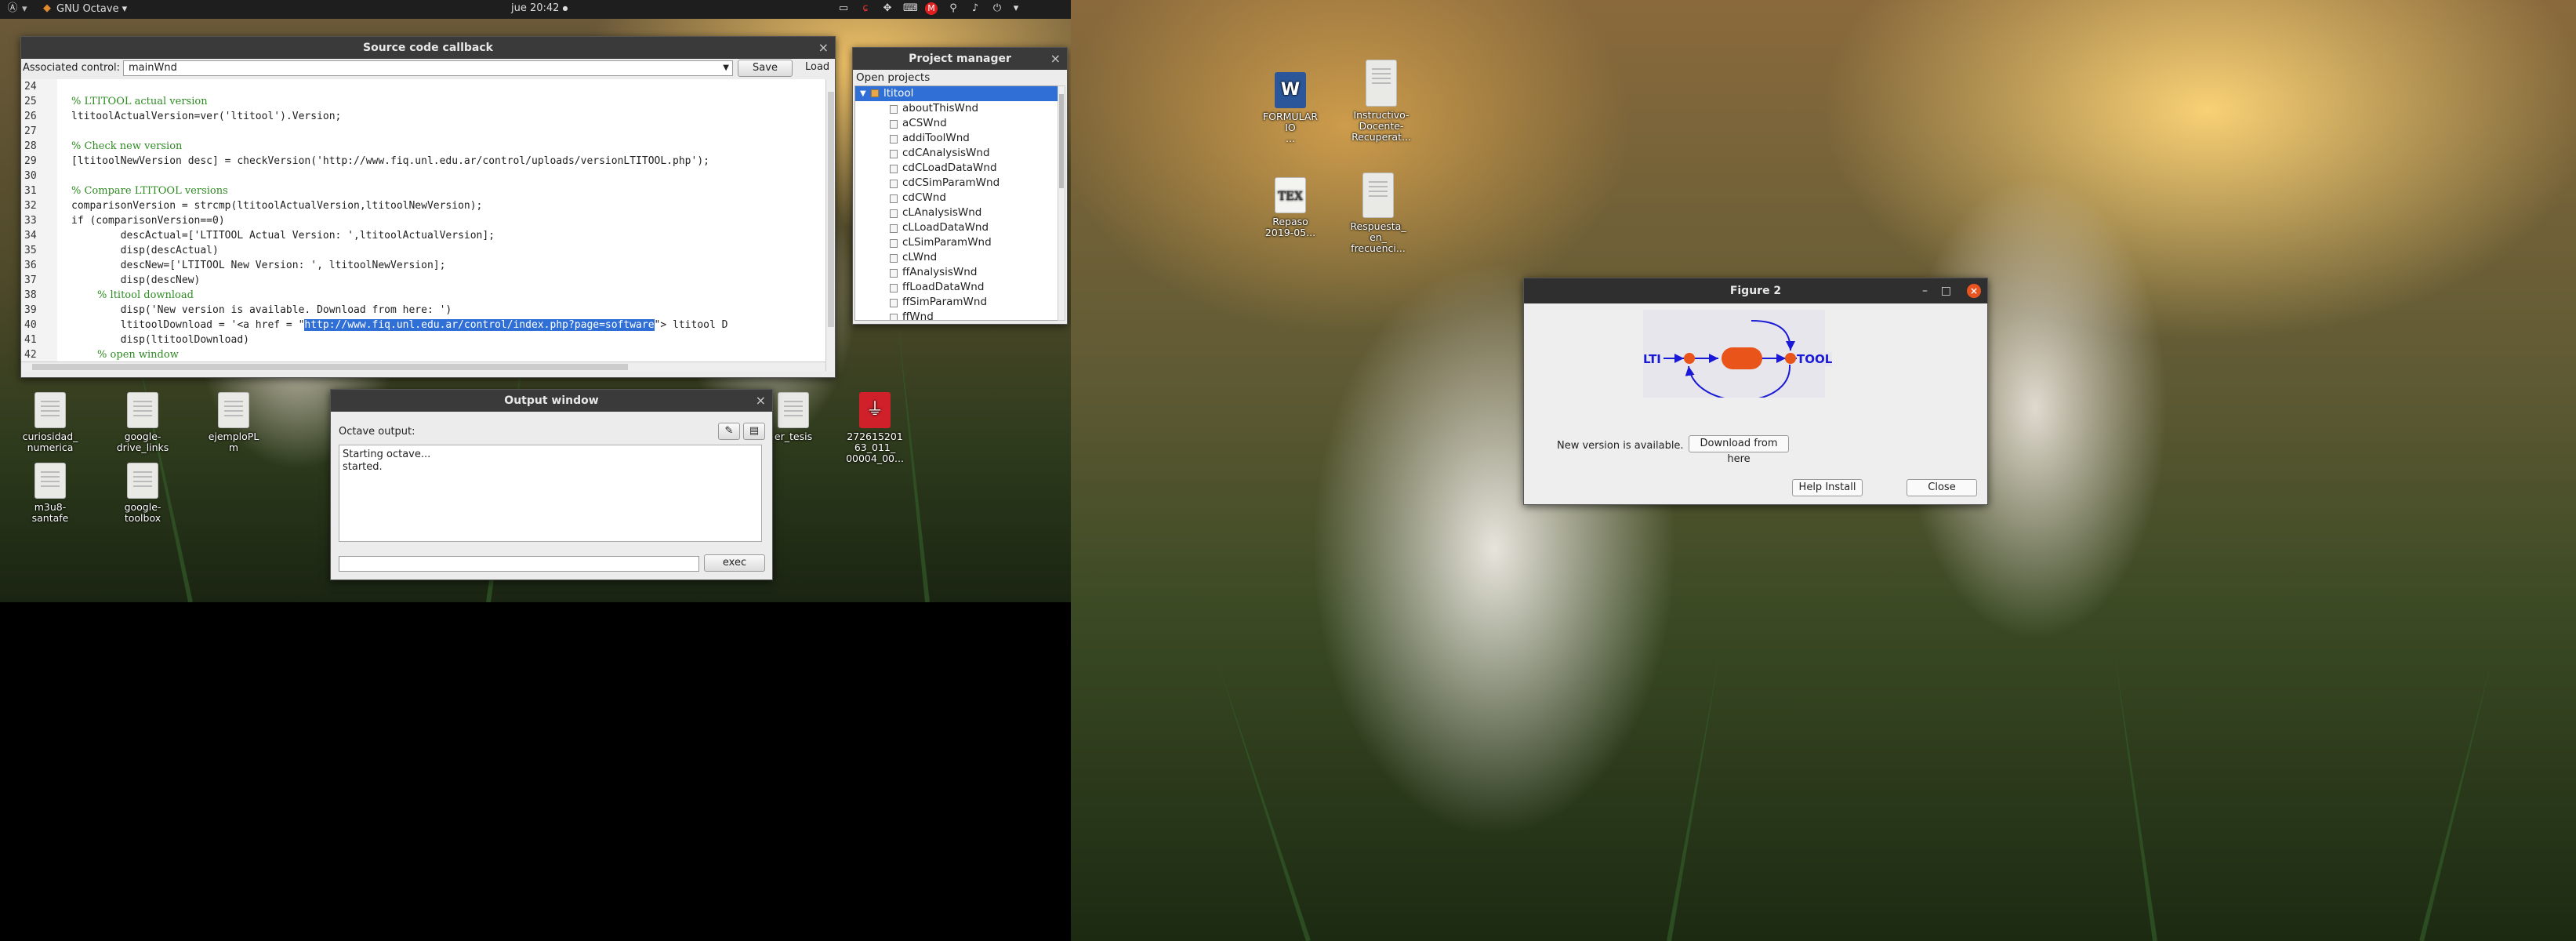 This screenshot has height=941, width=2576. I want to click on project-item: aCSWnd, so click(957, 123).